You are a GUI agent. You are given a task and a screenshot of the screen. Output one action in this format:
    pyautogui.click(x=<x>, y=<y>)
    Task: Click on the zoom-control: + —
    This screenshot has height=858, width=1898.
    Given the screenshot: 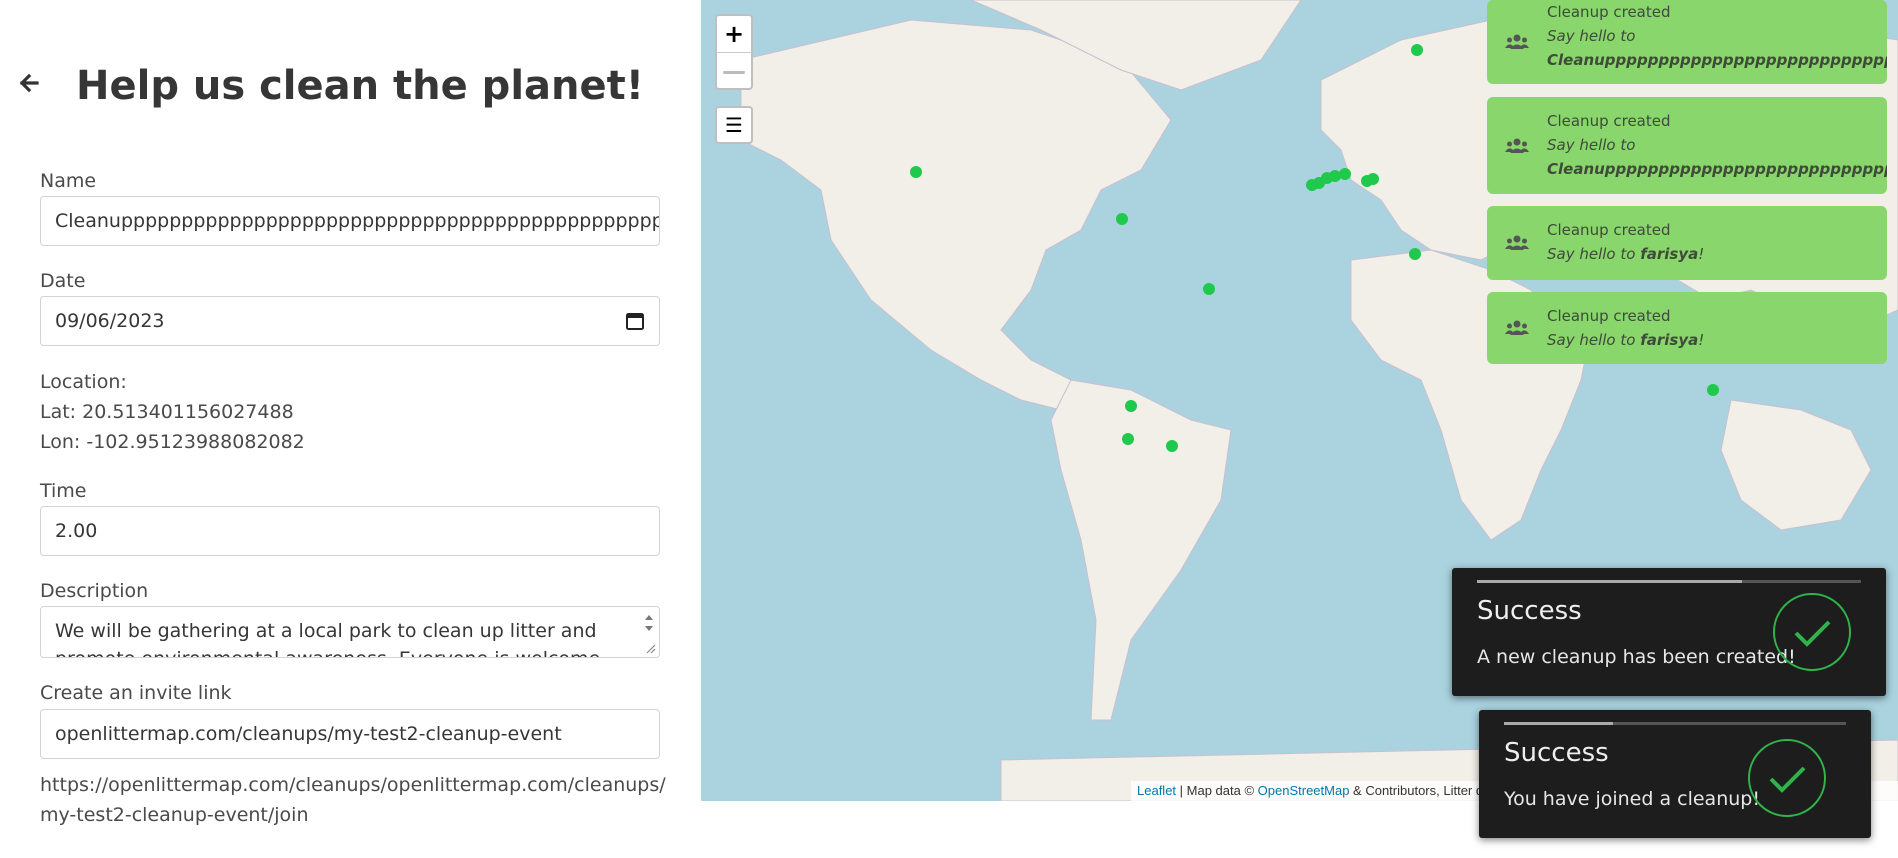 What is the action you would take?
    pyautogui.click(x=734, y=52)
    